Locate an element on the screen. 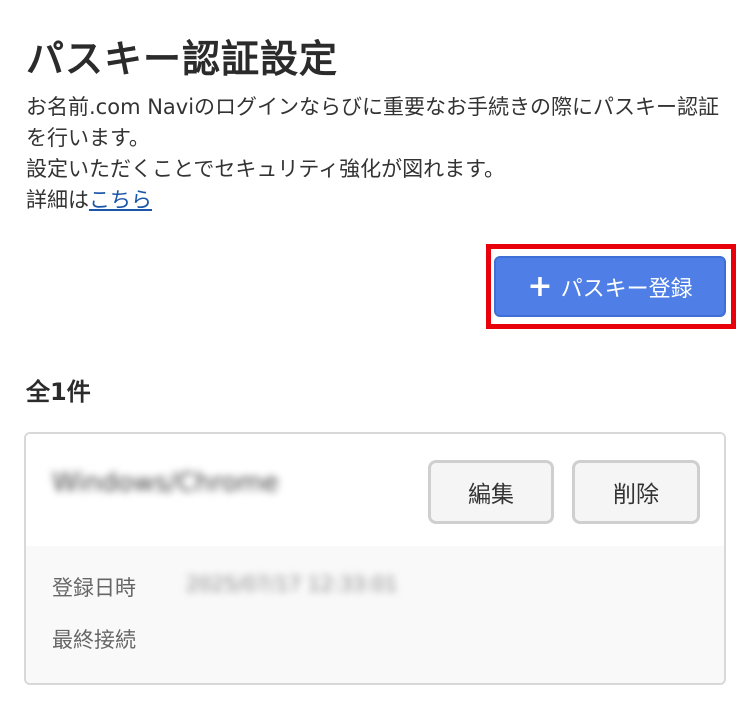  description-details: 詳細はこちら is located at coordinates (376, 200).